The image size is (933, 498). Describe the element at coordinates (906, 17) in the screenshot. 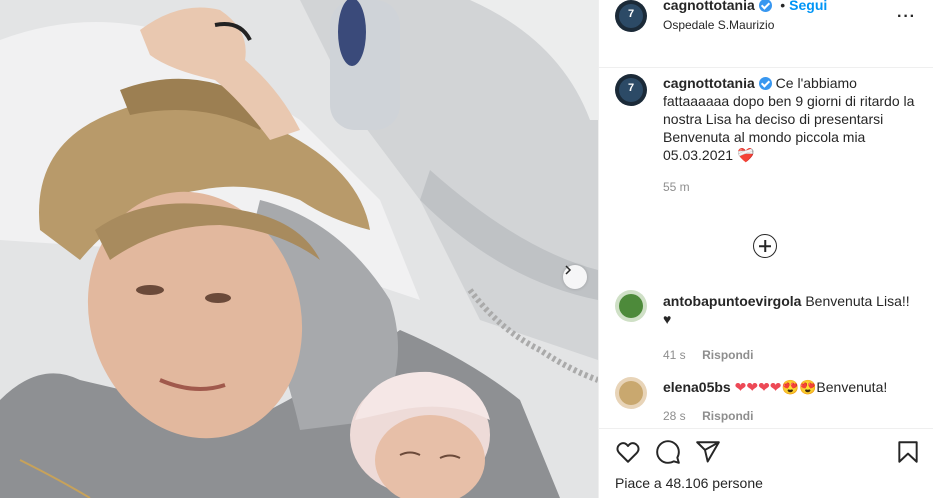

I see `more-options-icon: ···` at that location.